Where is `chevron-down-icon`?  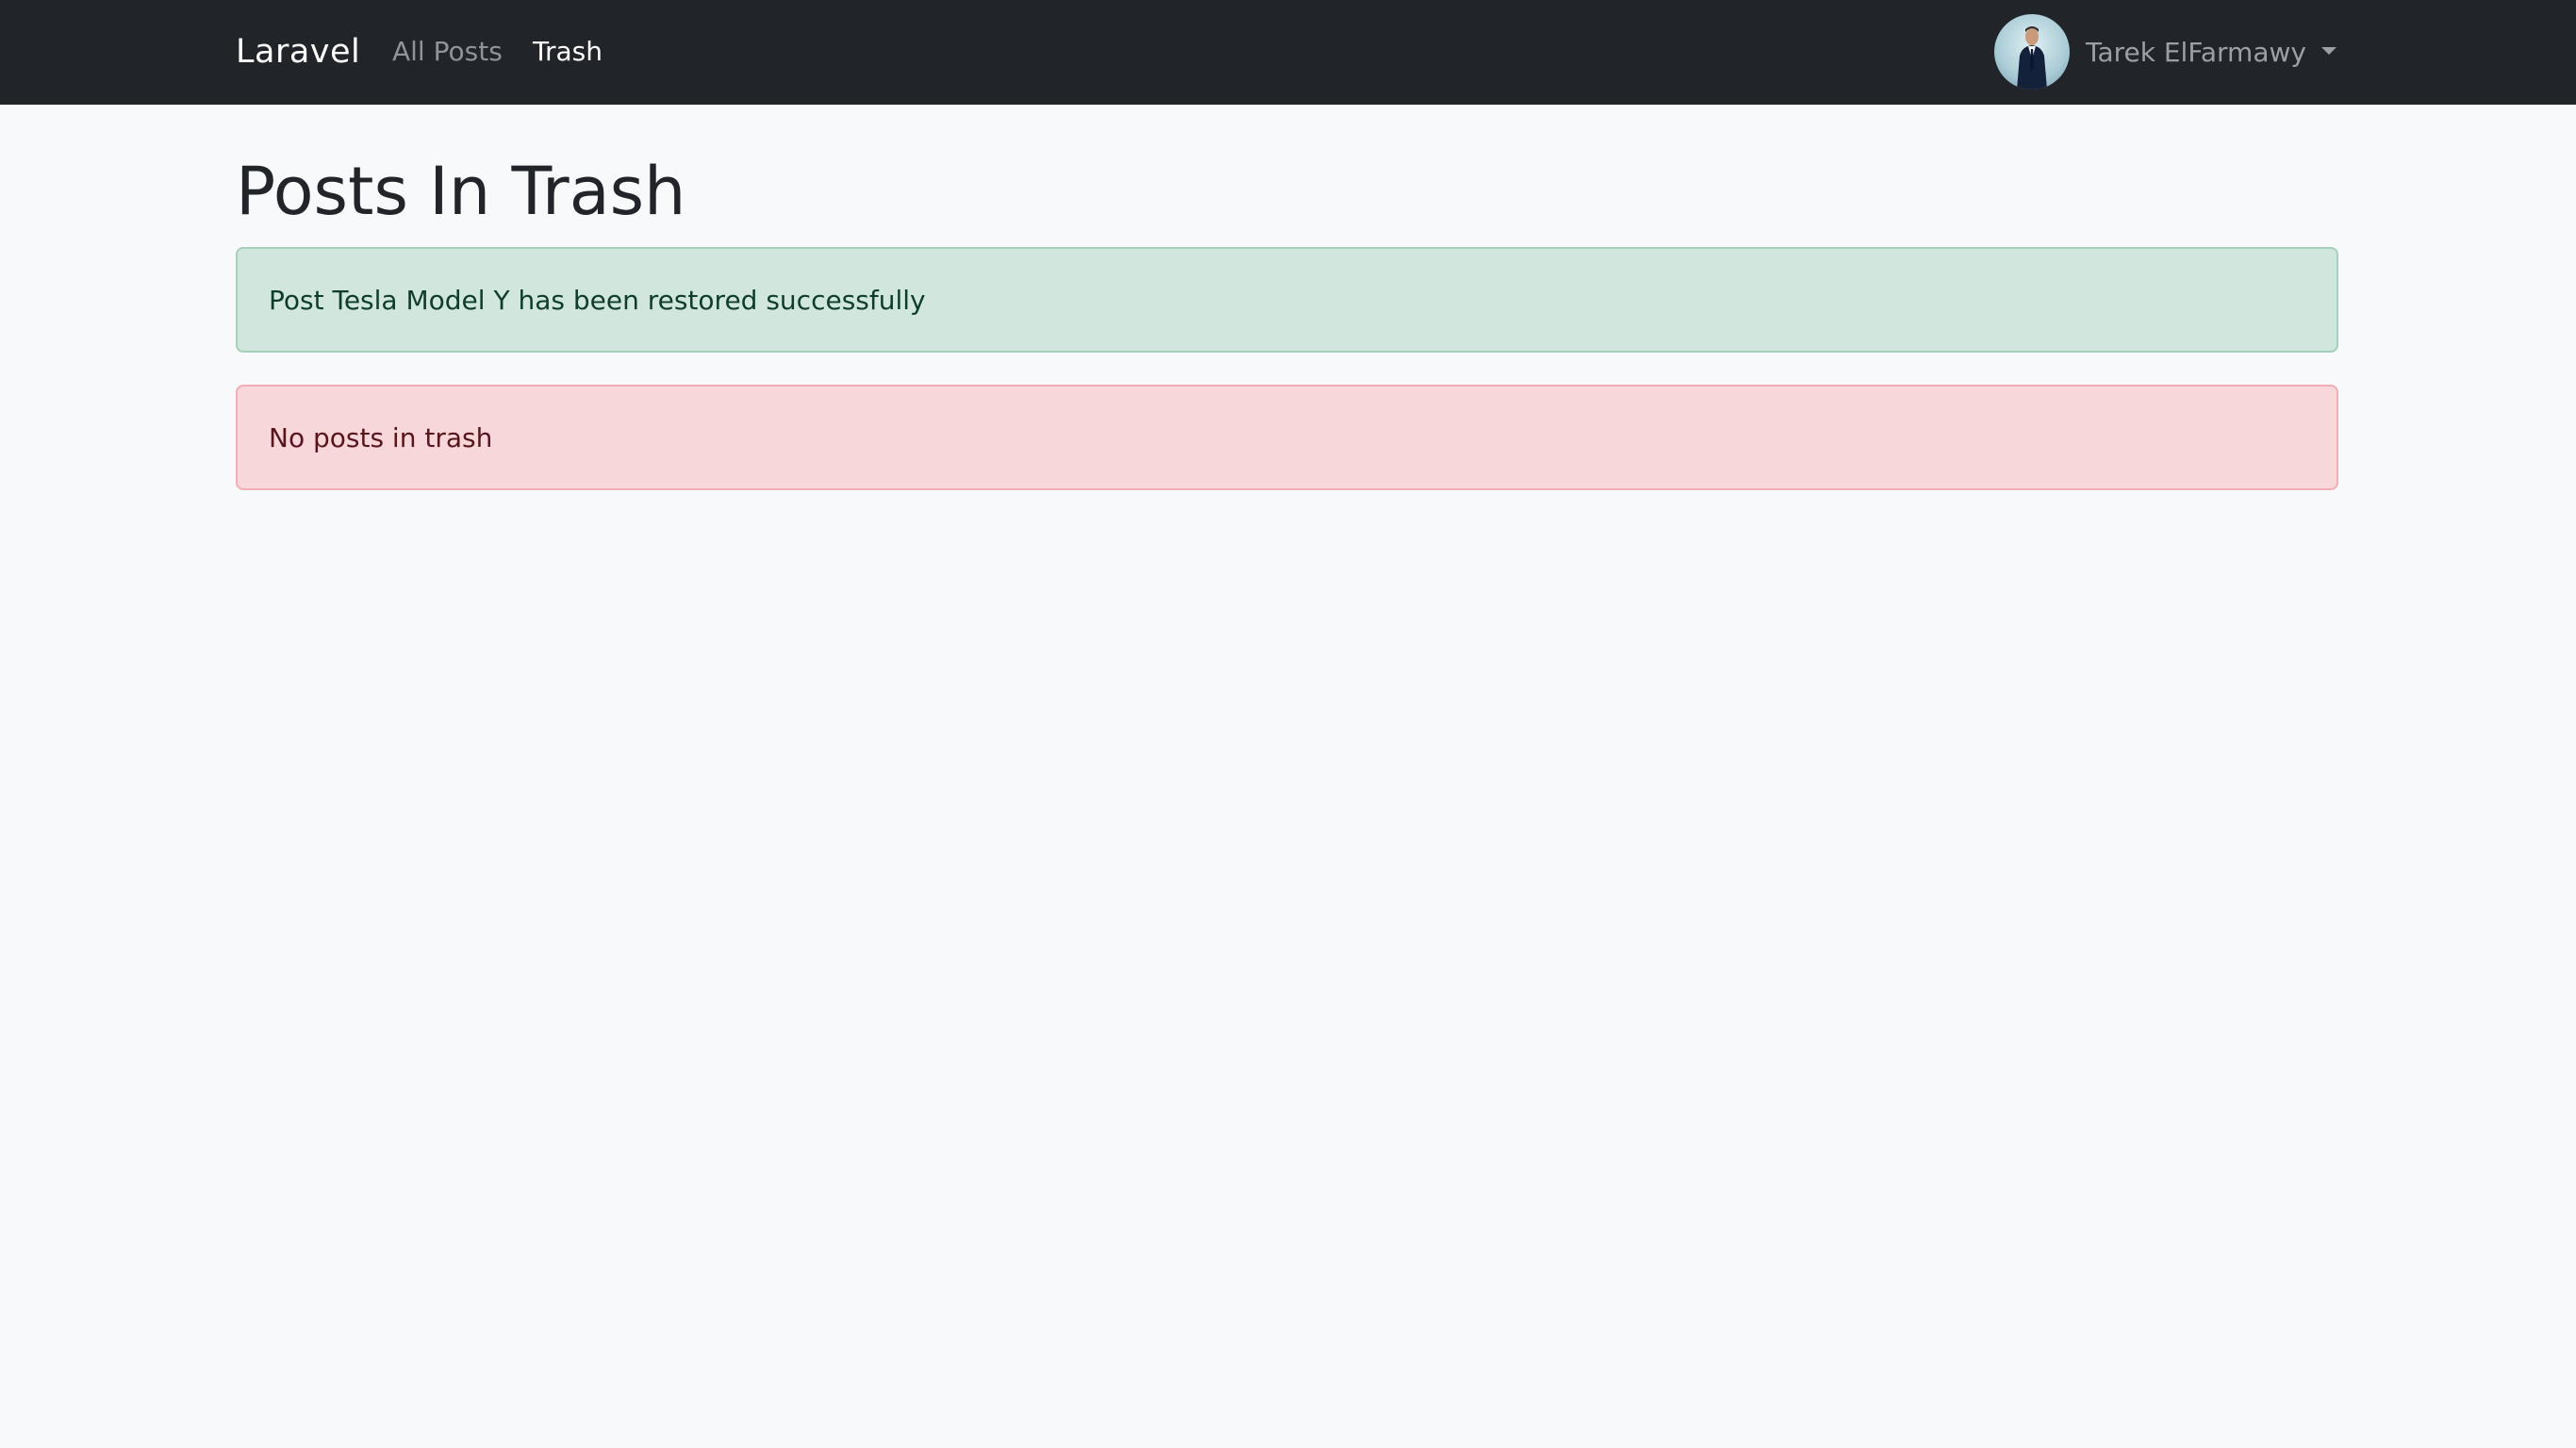 chevron-down-icon is located at coordinates (2328, 51).